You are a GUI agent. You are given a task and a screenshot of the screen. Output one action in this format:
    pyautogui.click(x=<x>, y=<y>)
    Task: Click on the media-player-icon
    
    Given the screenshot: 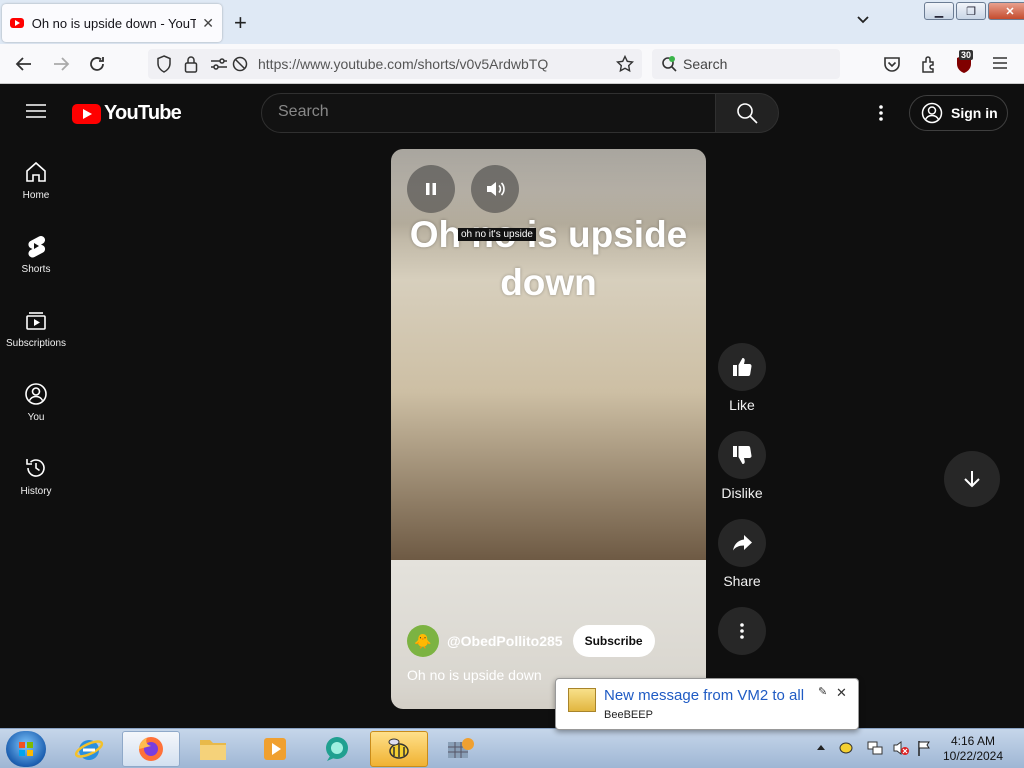 What is the action you would take?
    pyautogui.click(x=275, y=749)
    